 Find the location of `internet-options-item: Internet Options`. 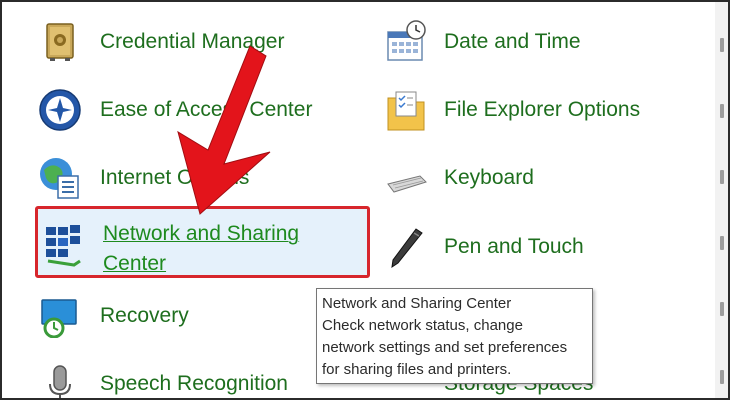

internet-options-item: Internet Options is located at coordinates (192, 178).